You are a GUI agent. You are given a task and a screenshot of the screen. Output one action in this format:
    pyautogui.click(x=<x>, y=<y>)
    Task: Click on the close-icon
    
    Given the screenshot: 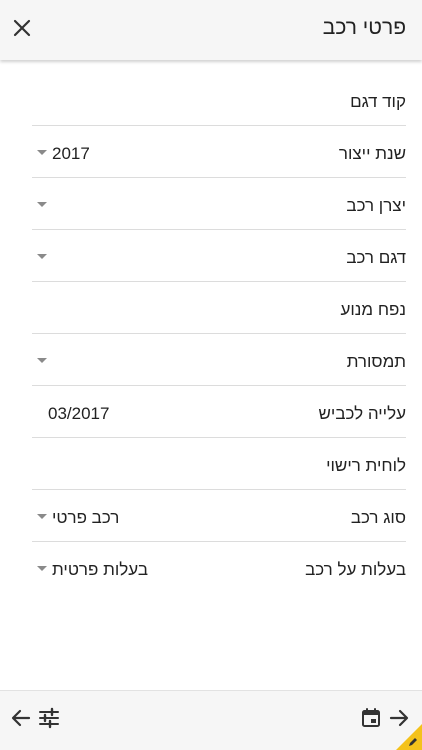 What is the action you would take?
    pyautogui.click(x=22, y=28)
    